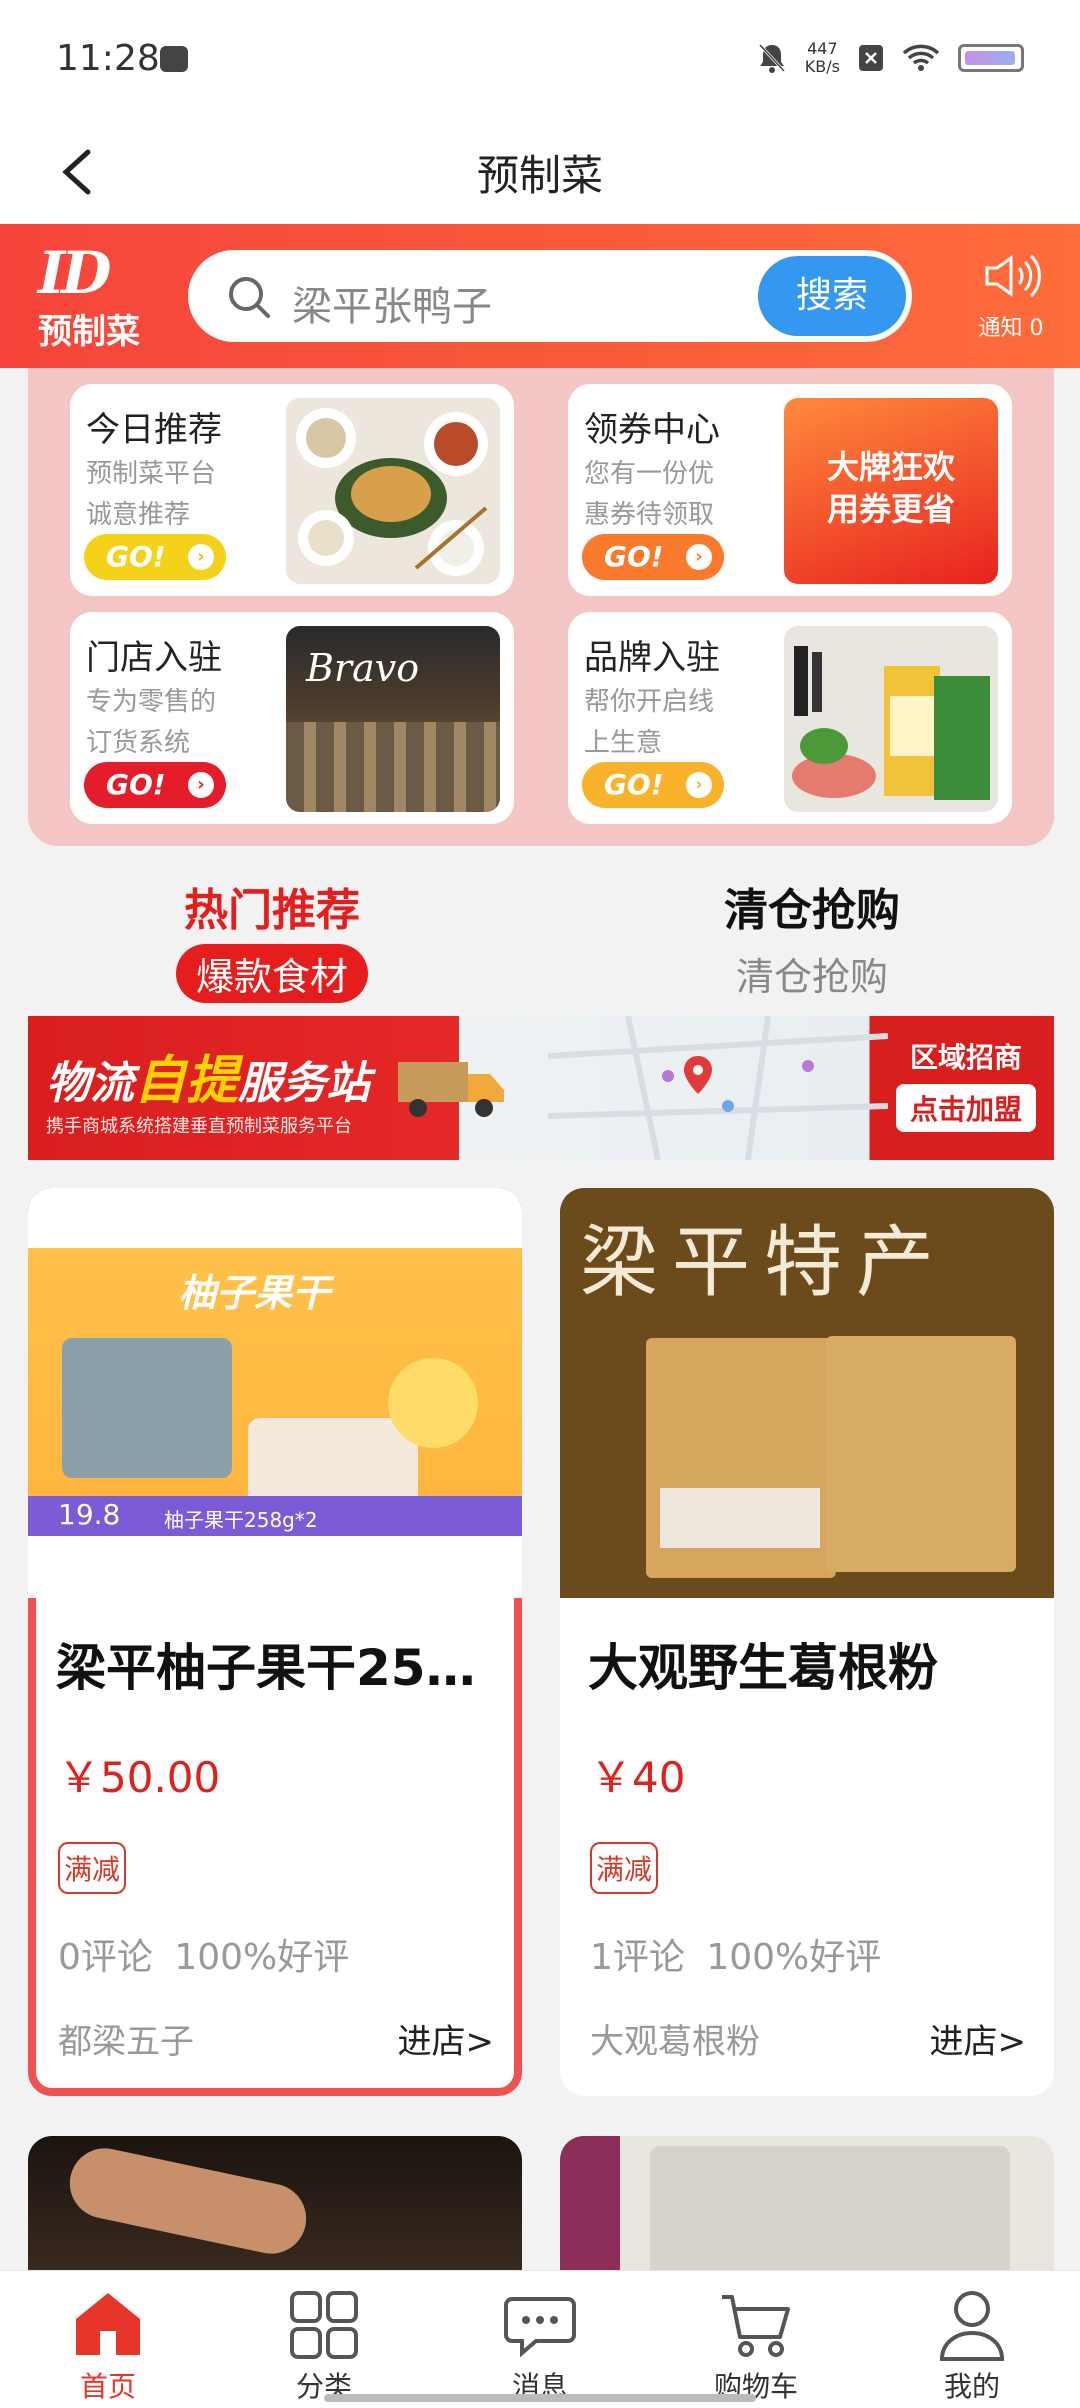 The image size is (1080, 2408). What do you see at coordinates (108, 2324) in the screenshot?
I see `home-icon` at bounding box center [108, 2324].